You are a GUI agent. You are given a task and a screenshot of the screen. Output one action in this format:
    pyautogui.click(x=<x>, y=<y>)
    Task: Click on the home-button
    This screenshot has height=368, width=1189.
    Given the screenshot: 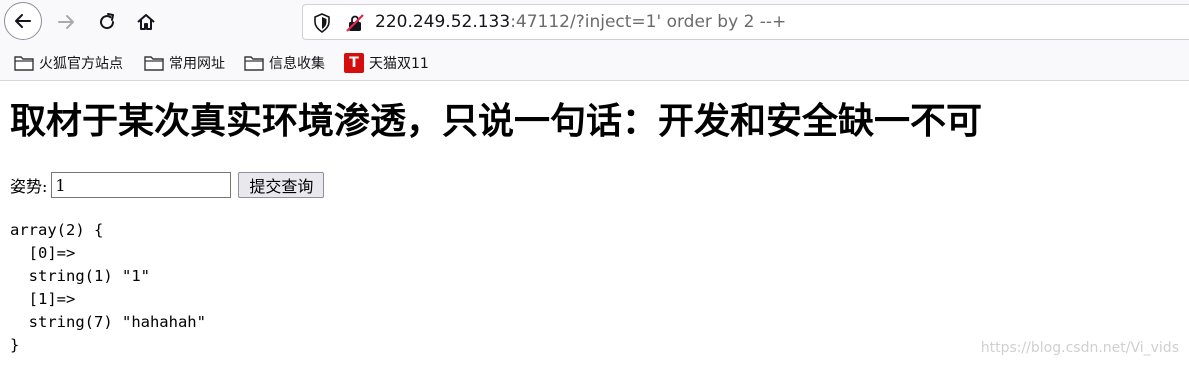 What is the action you would take?
    pyautogui.click(x=146, y=22)
    